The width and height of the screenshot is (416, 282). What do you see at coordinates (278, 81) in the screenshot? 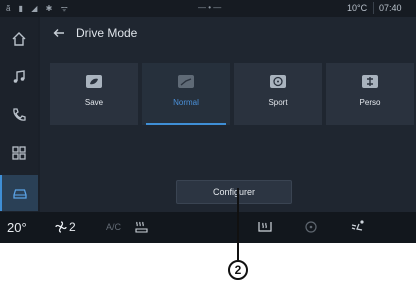
I see `steering-wheel-icon` at bounding box center [278, 81].